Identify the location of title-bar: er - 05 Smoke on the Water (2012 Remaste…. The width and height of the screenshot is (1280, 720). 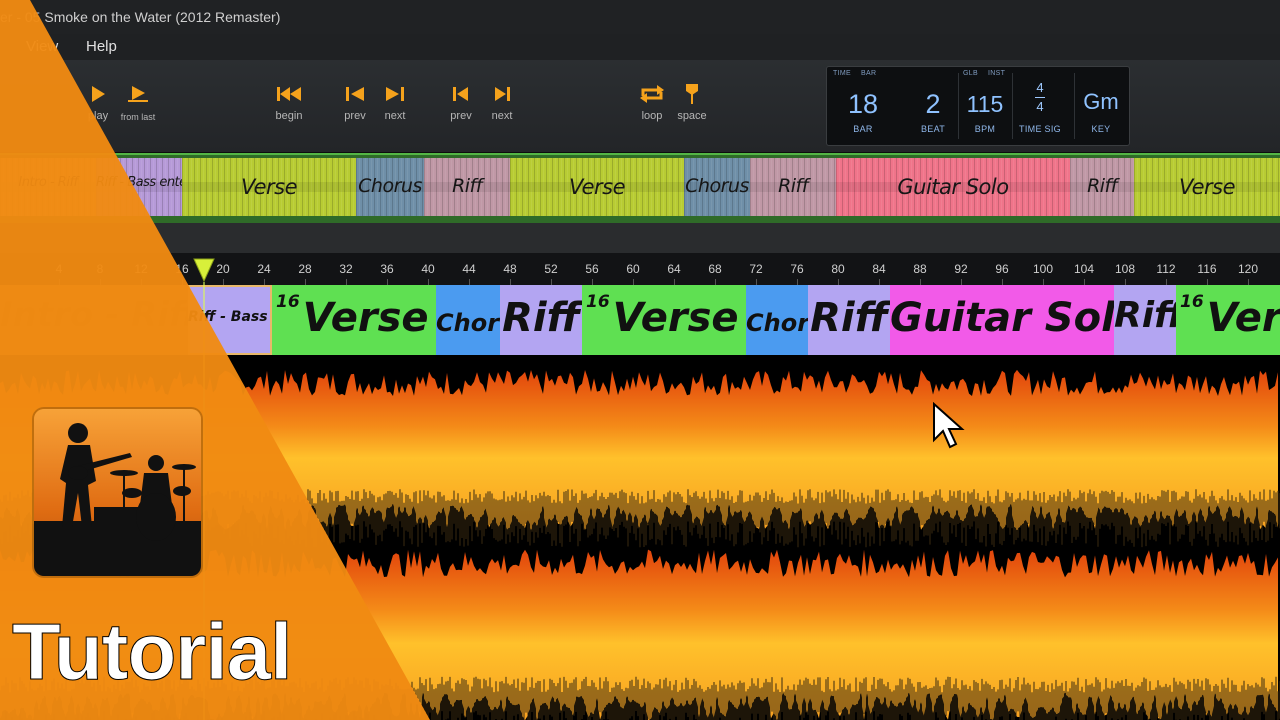
(640, 17).